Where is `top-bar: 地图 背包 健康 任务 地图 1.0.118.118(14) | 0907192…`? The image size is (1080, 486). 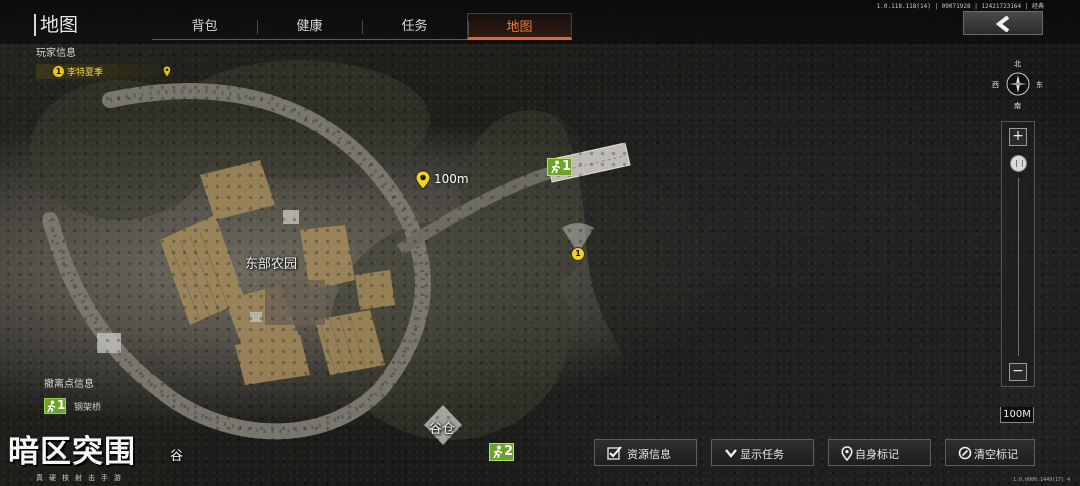
top-bar: 地图 背包 健康 任务 地图 1.0.118.118(14) | 0907192… is located at coordinates (540, 22).